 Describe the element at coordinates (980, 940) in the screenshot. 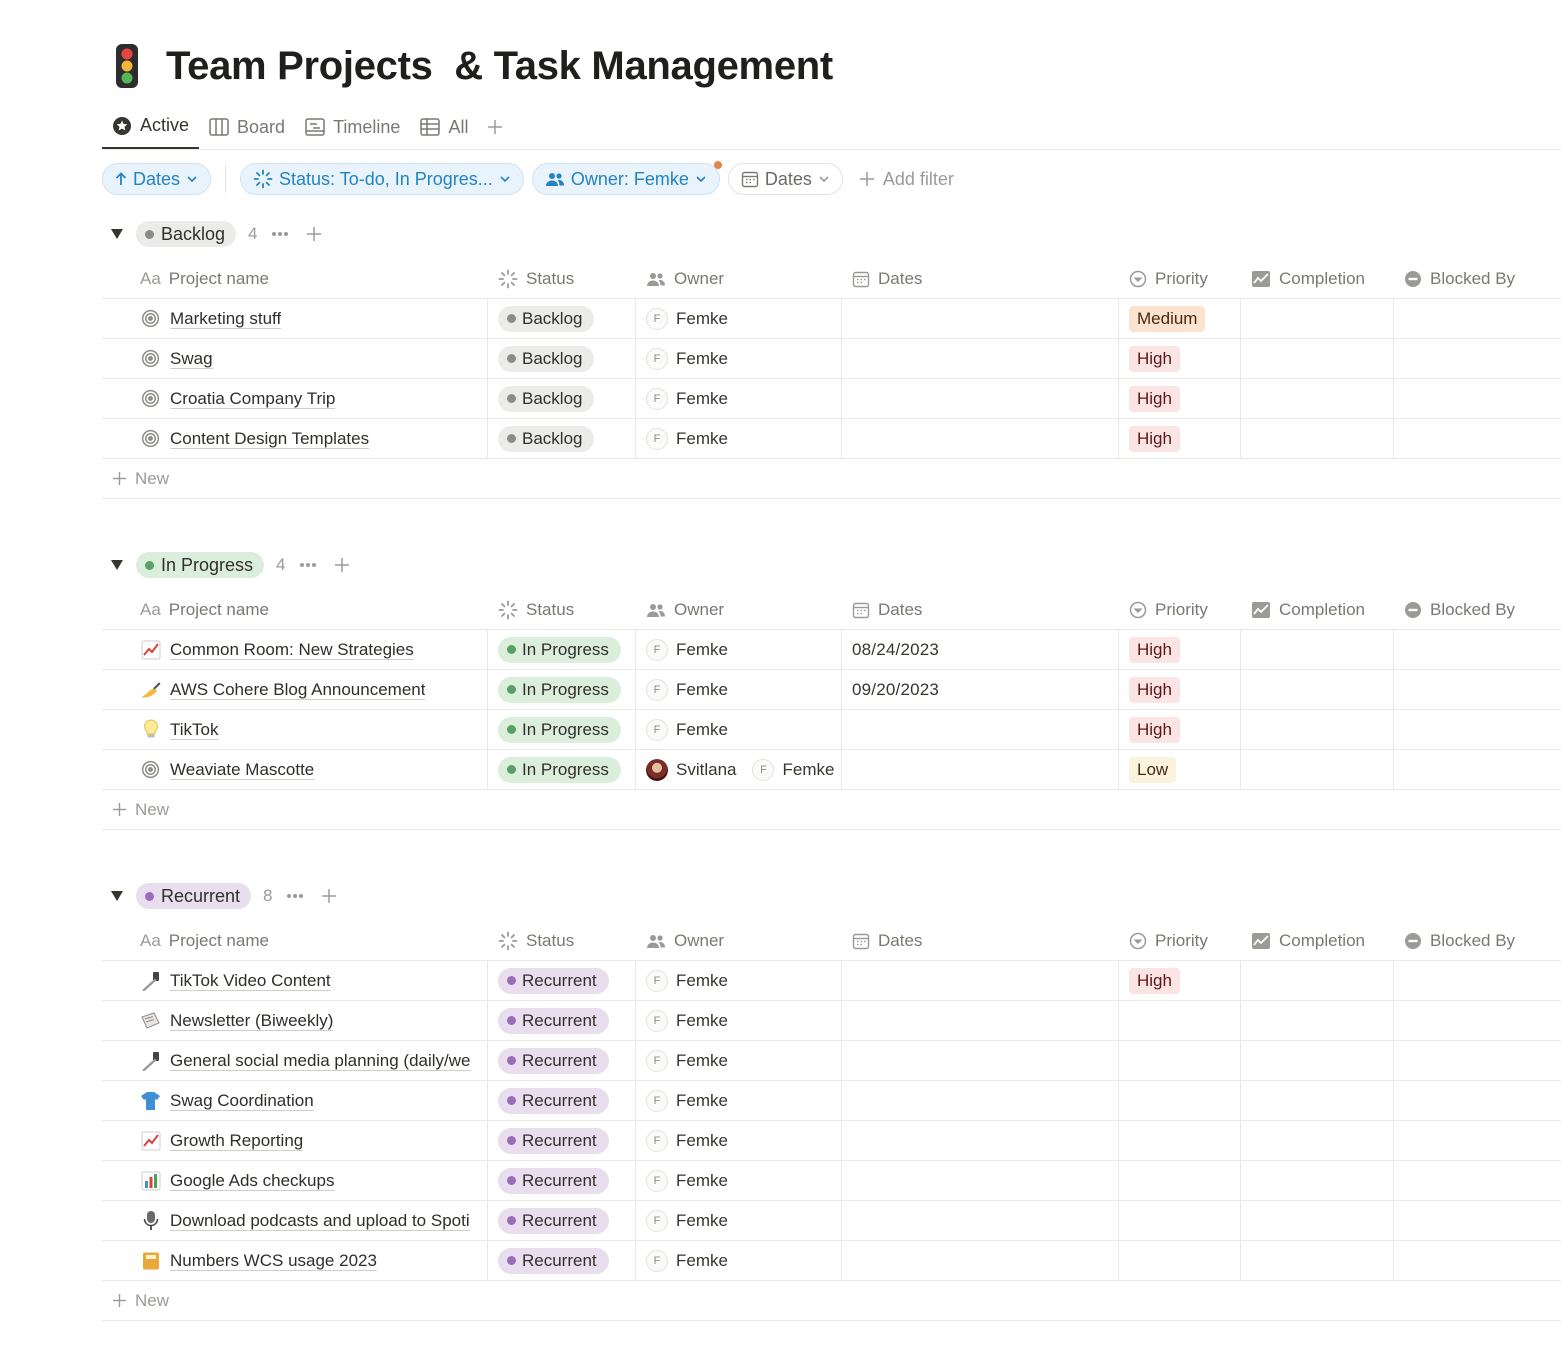

I see `col-header-dates: Dates` at that location.